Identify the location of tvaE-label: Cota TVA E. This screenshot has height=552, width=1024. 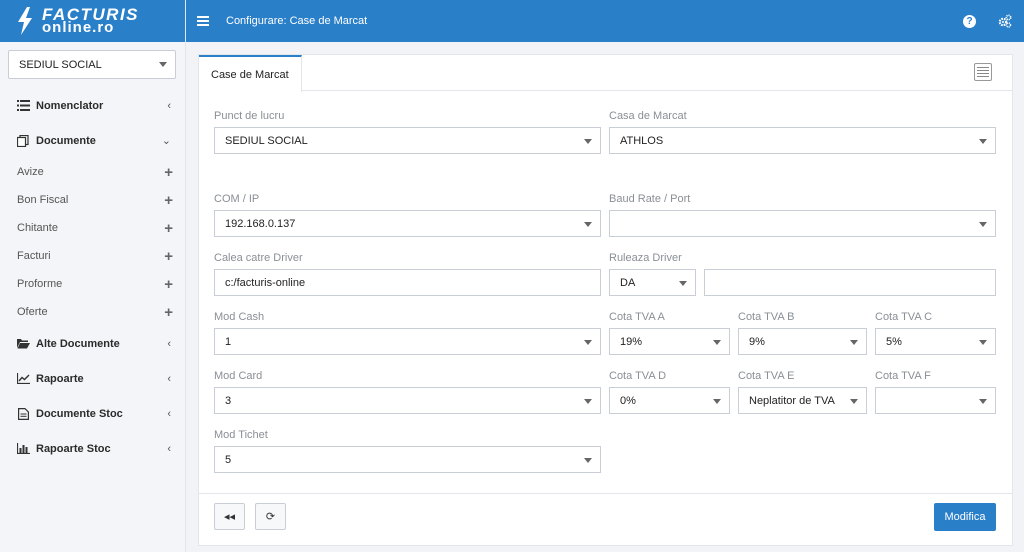
(766, 376).